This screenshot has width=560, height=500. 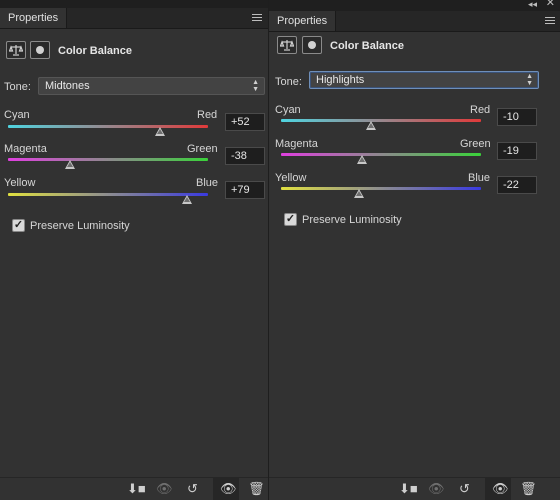 I want to click on panel-top-strip, so click(x=134, y=4).